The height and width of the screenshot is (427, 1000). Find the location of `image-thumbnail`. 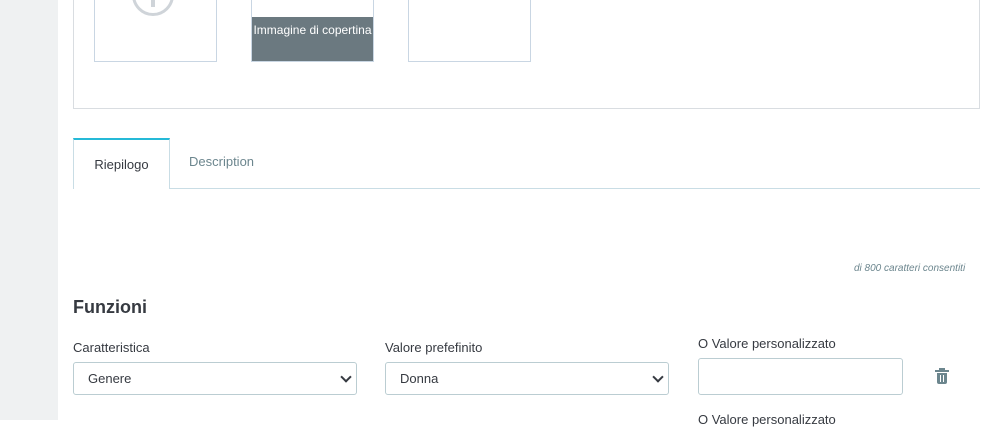

image-thumbnail is located at coordinates (469, 31).